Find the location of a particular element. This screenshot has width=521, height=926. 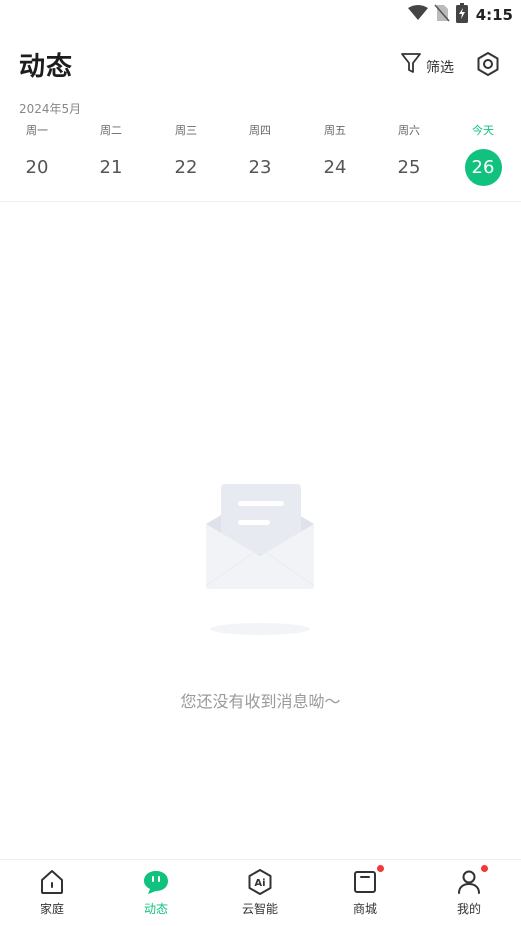

no-sim-icon is located at coordinates (442, 15).